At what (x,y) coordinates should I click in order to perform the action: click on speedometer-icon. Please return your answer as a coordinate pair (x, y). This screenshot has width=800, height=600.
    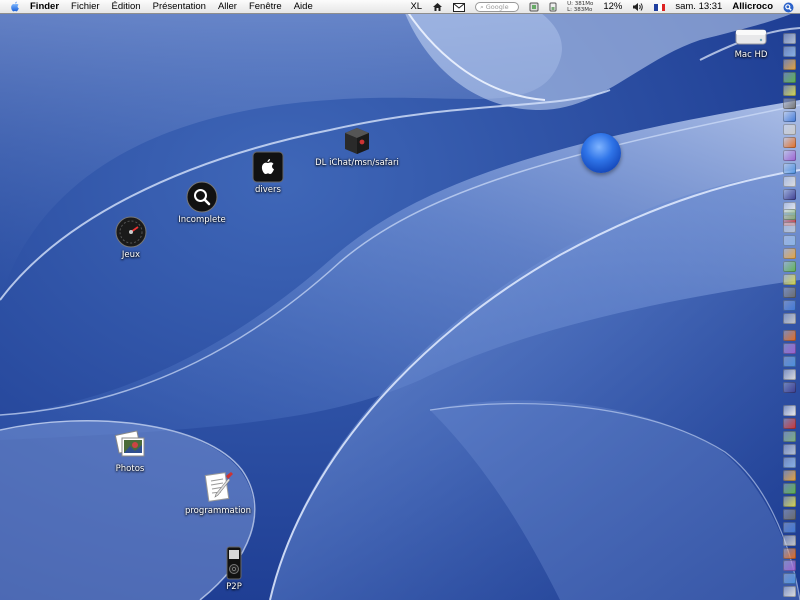
    Looking at the image, I should click on (131, 232).